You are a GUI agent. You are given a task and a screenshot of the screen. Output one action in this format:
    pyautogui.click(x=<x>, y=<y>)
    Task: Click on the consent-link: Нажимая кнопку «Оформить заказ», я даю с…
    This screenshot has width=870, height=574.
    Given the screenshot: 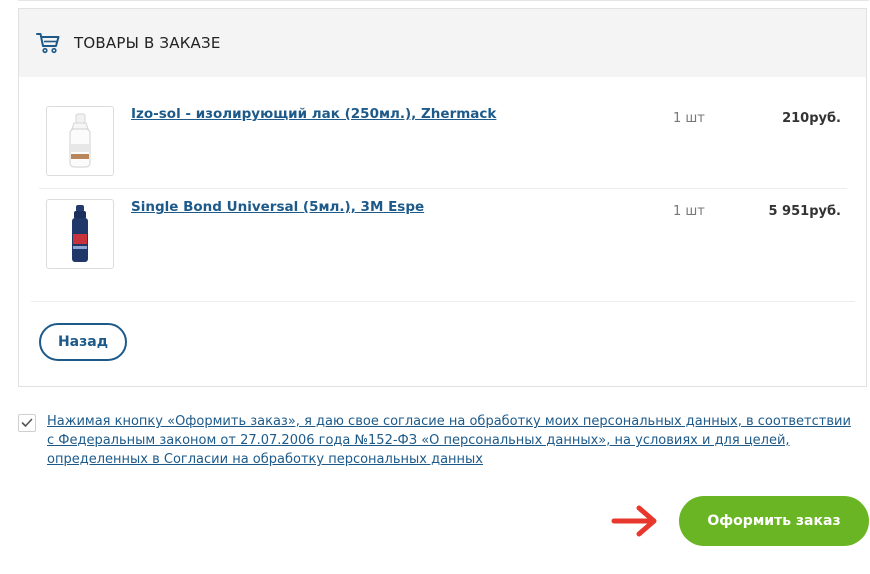 What is the action you would take?
    pyautogui.click(x=451, y=440)
    